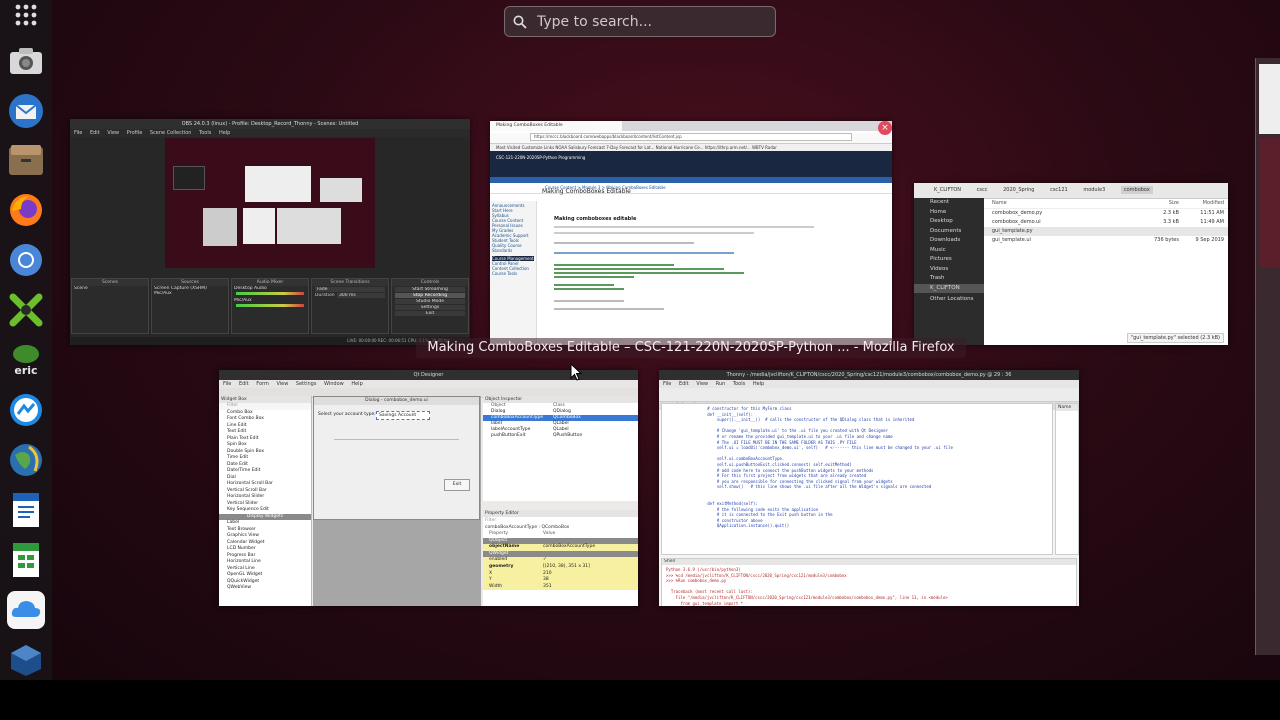 This screenshot has height=720, width=1280. Describe the element at coordinates (26, 310) in the screenshot. I see `crossover-icon` at that location.